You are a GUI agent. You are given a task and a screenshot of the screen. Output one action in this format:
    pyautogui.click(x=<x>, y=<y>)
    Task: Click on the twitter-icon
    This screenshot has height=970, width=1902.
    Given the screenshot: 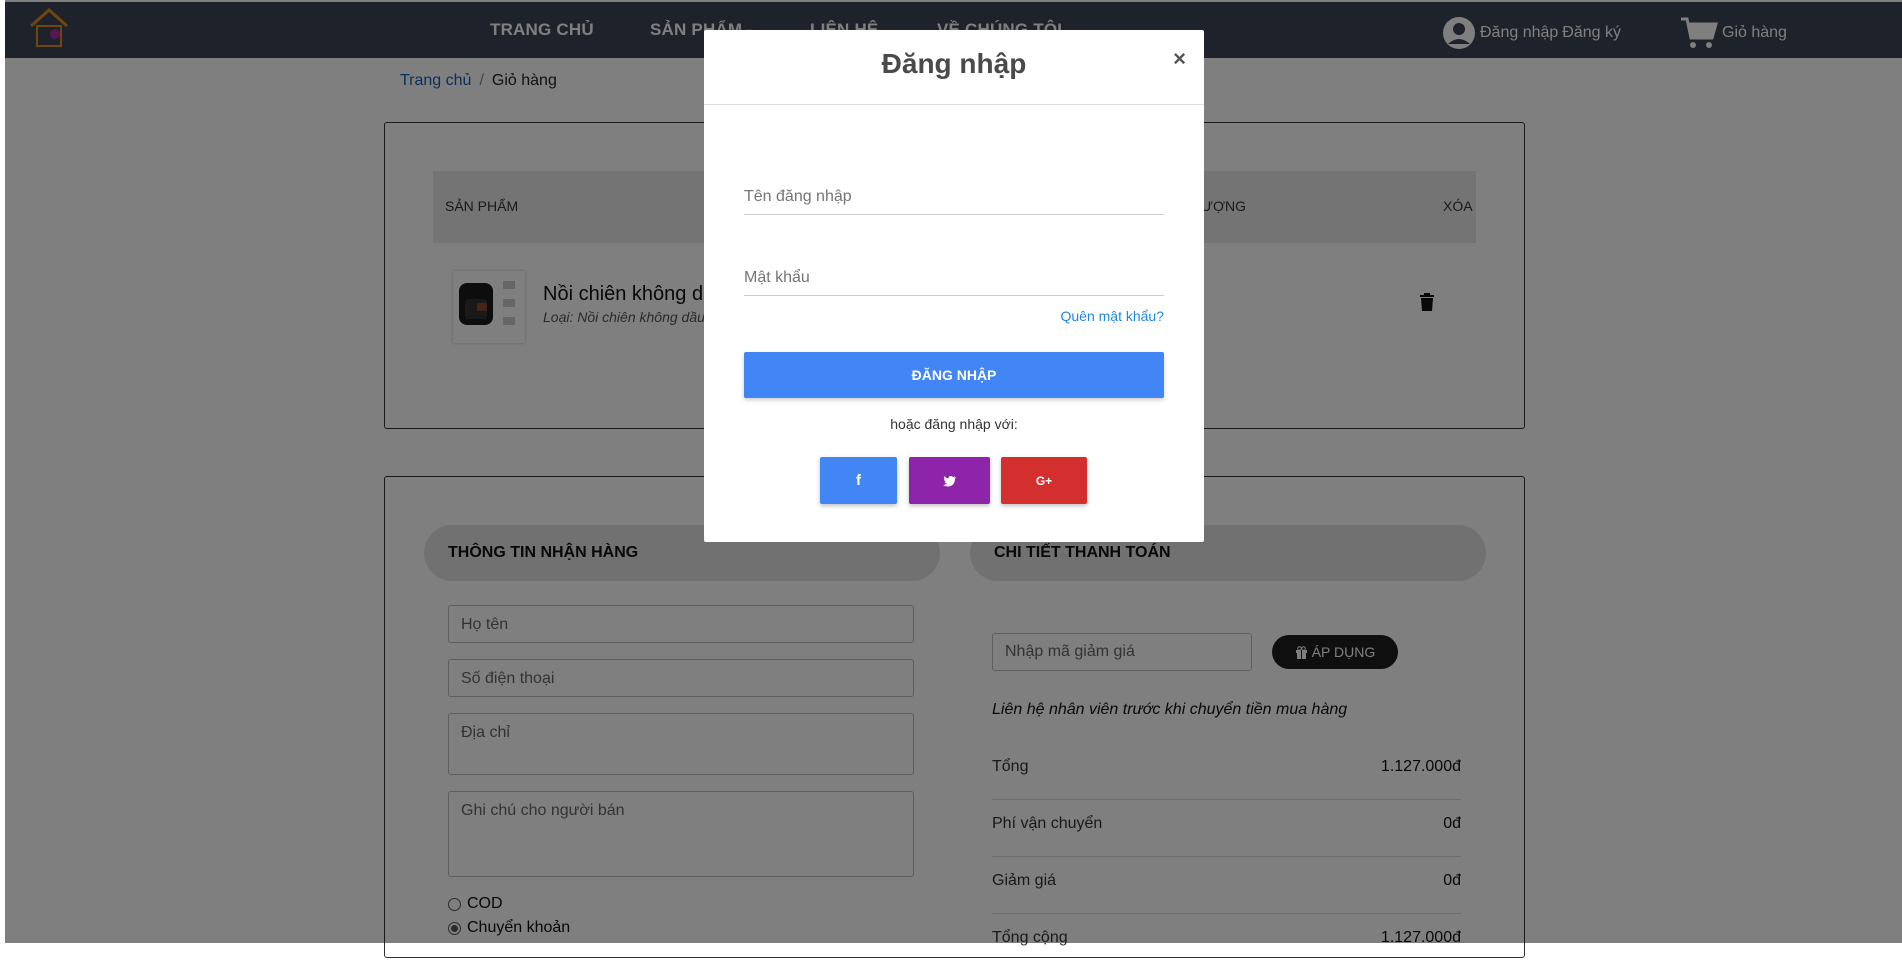 What is the action you would take?
    pyautogui.click(x=949, y=480)
    